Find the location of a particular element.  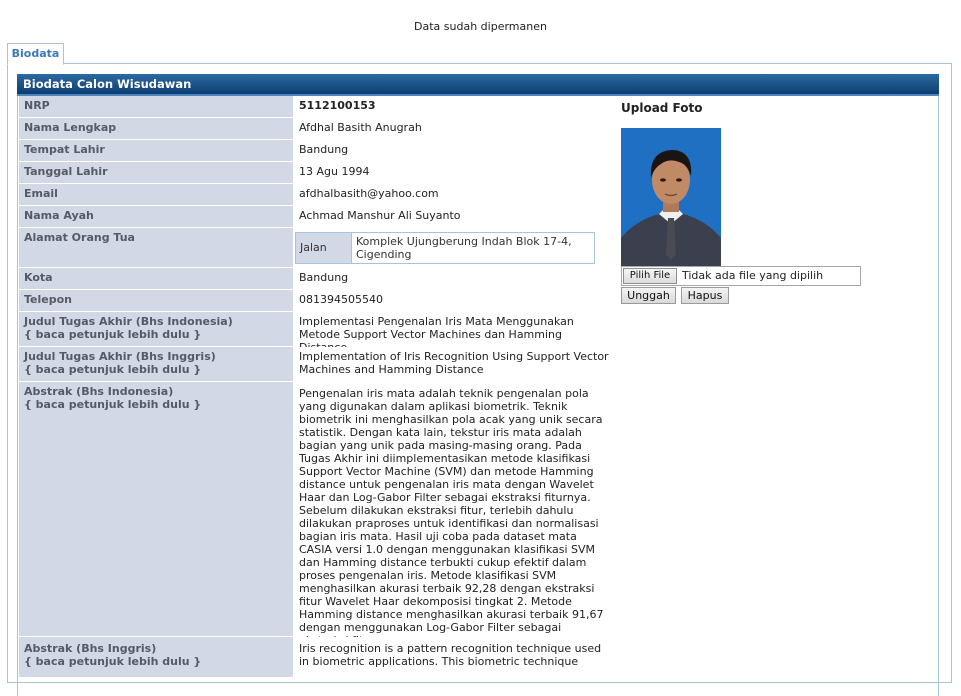

alamat-sub-label: Jalan is located at coordinates (324, 248).